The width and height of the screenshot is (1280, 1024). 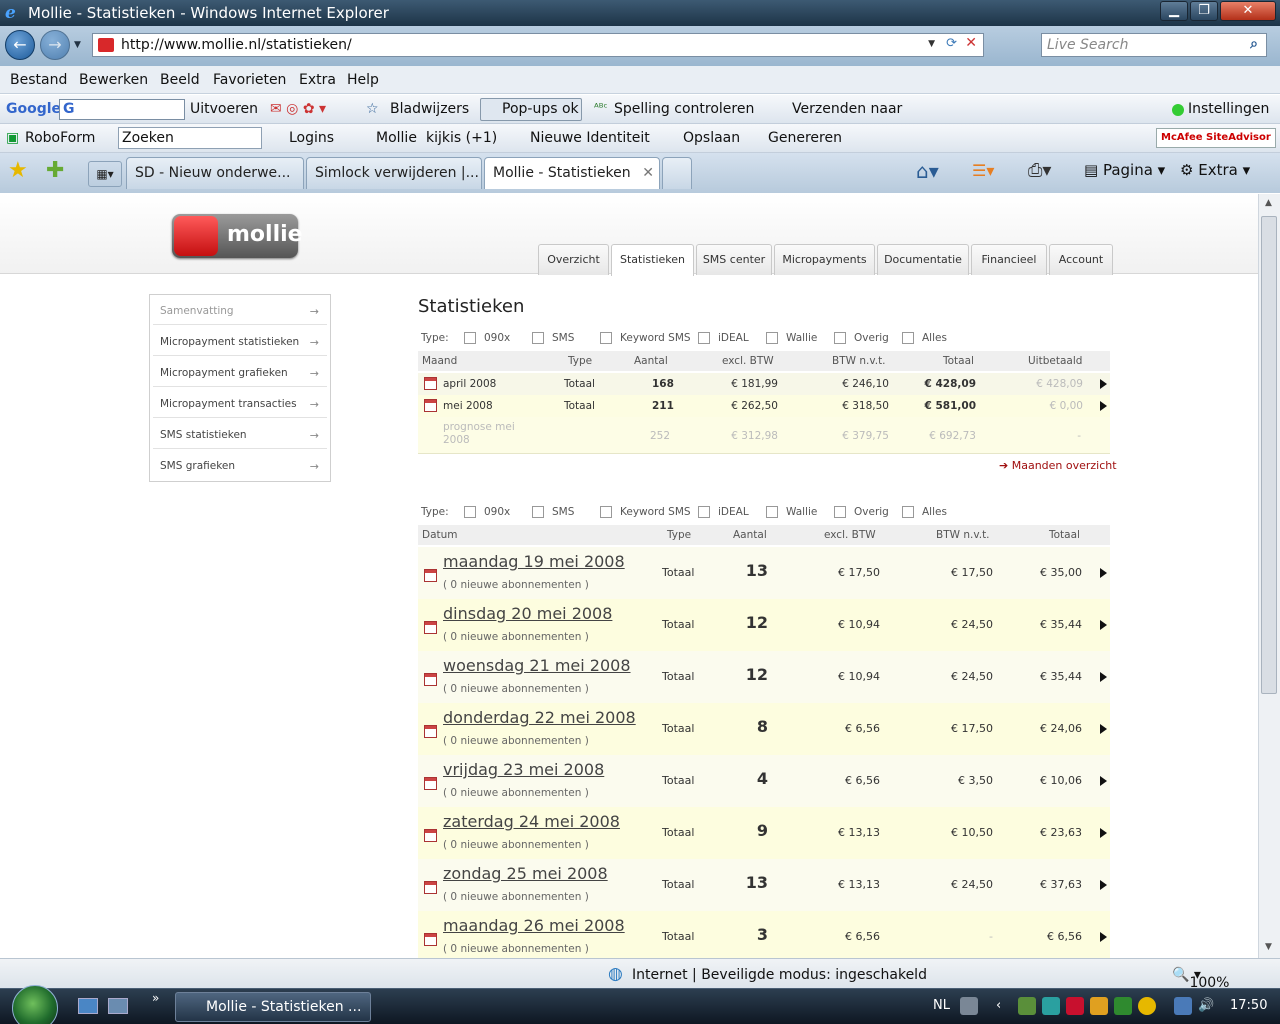 I want to click on roboform-button: RoboForm, so click(x=60, y=138).